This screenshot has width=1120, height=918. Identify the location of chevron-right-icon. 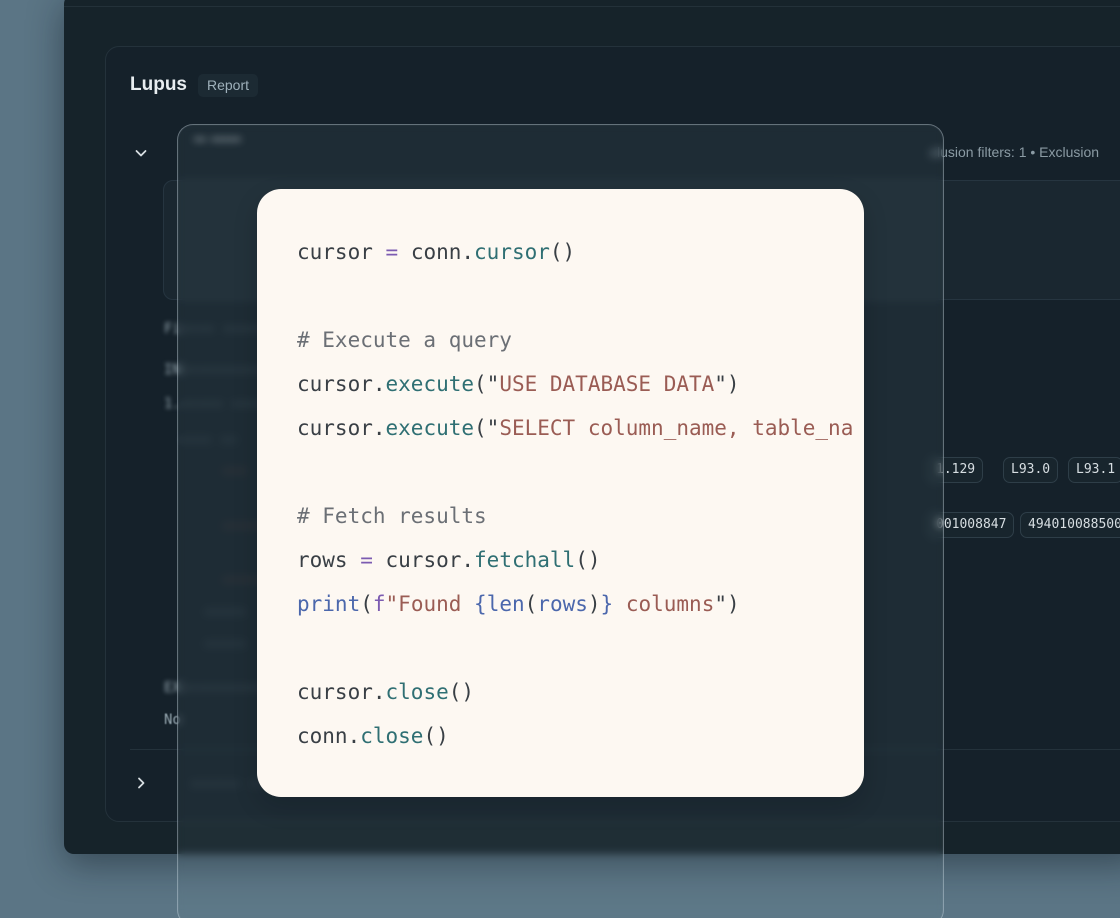
(141, 783).